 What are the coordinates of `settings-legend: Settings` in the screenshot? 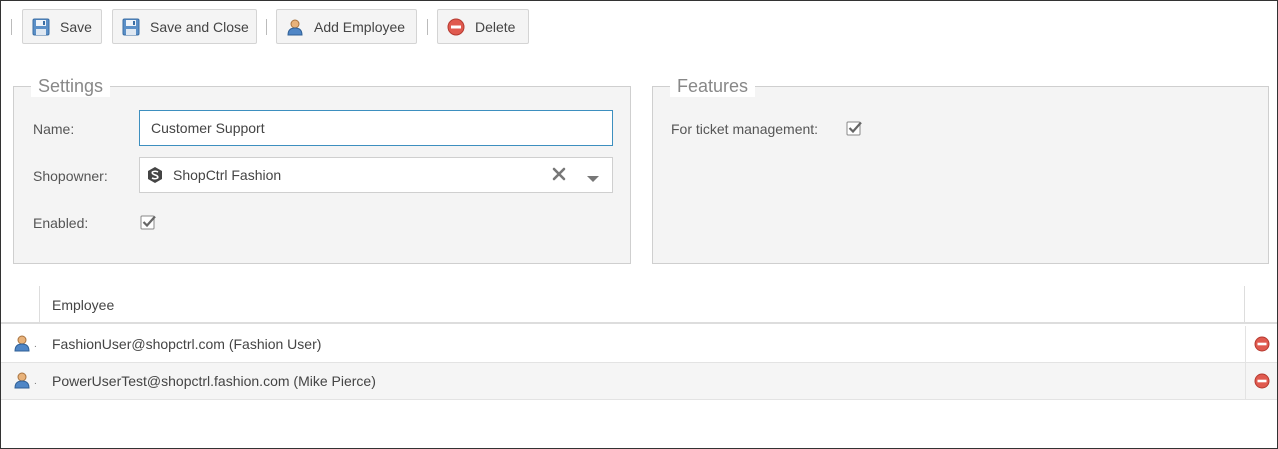 It's located at (71, 86).